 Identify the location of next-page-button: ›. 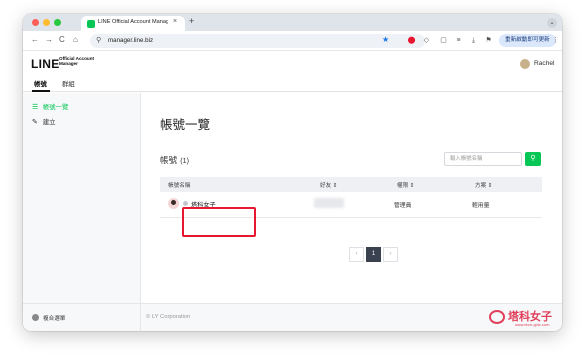
(390, 254).